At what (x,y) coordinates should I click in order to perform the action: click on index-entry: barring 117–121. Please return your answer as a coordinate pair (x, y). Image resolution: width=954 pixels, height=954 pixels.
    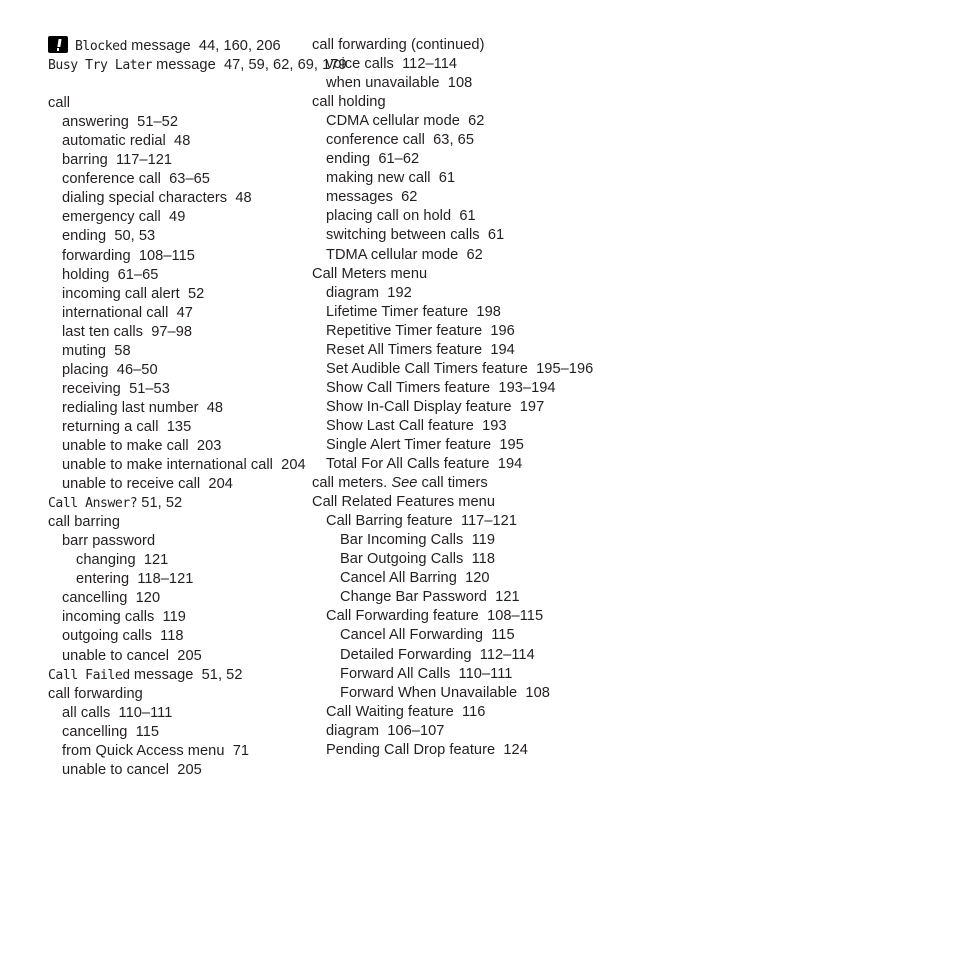
    Looking at the image, I should click on (205, 160).